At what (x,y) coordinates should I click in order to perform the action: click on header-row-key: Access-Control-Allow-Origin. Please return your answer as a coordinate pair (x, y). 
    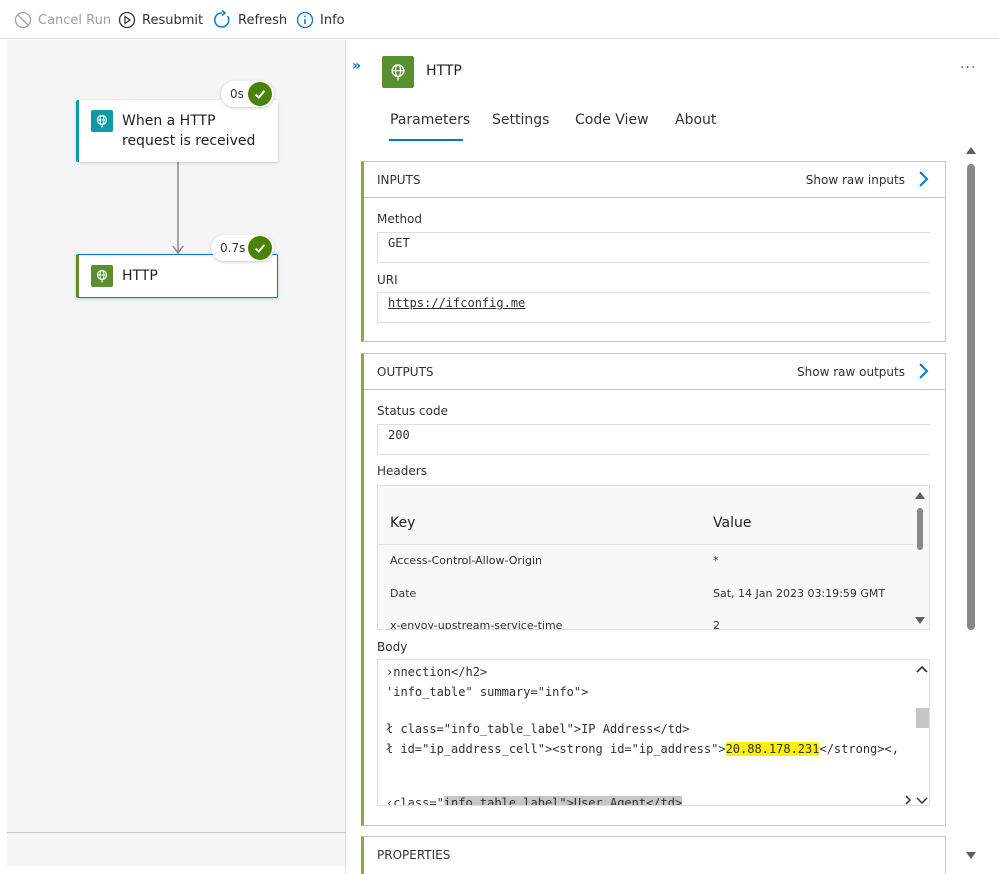
    Looking at the image, I should click on (466, 560).